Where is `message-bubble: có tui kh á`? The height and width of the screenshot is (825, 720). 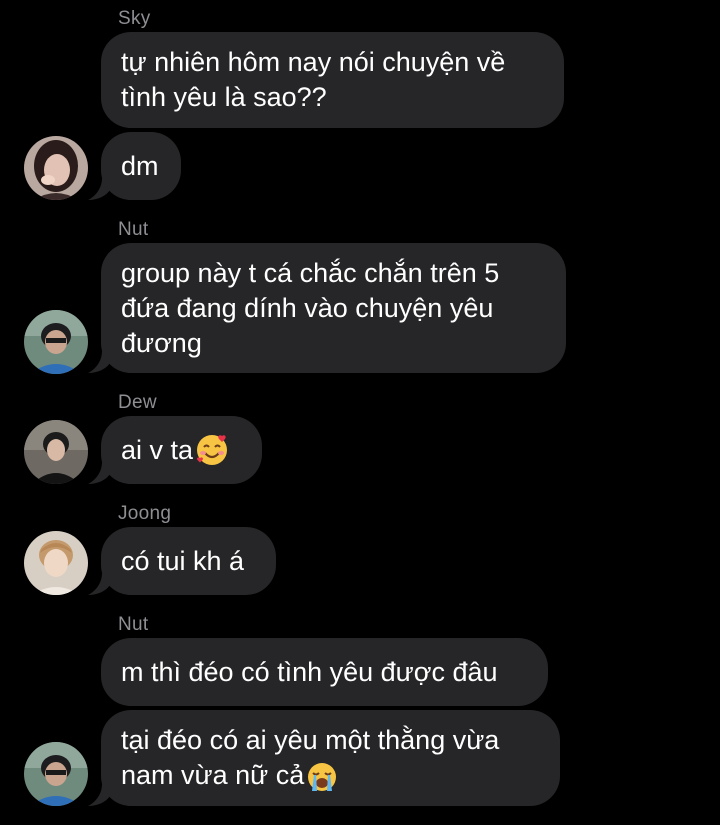 message-bubble: có tui kh á is located at coordinates (188, 561).